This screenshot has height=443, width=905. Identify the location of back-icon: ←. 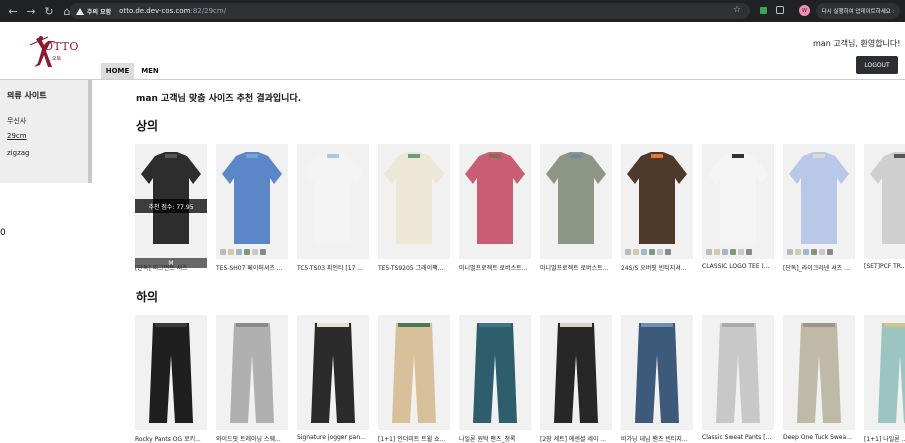
(13, 11).